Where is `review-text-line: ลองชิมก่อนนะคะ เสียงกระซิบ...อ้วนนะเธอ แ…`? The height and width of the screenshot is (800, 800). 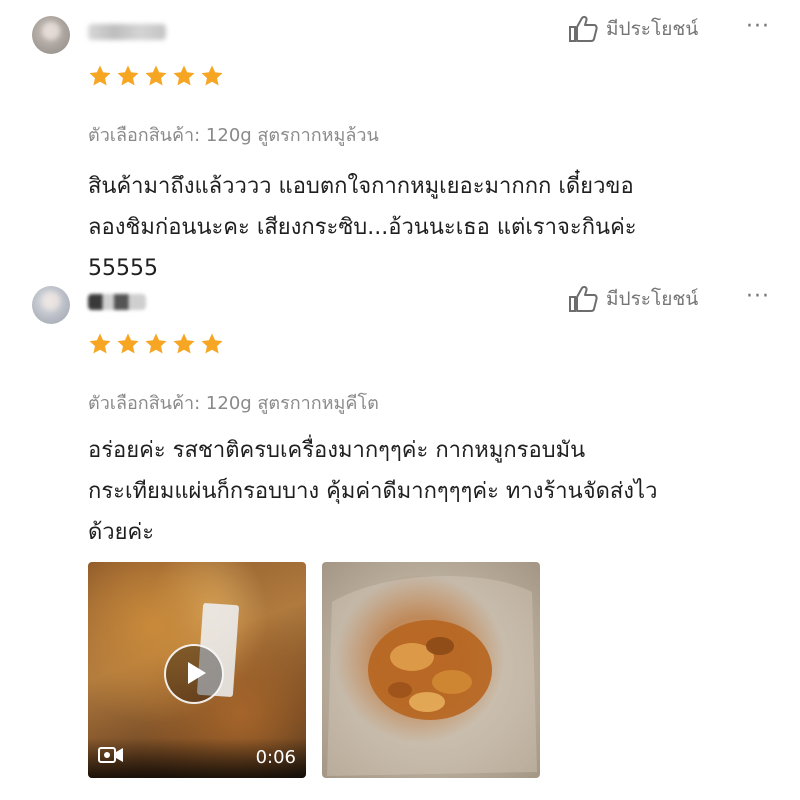 review-text-line: ลองชิมก่อนนะคะ เสียงกระซิบ...อ้วนนะเธอ แ… is located at coordinates (362, 227).